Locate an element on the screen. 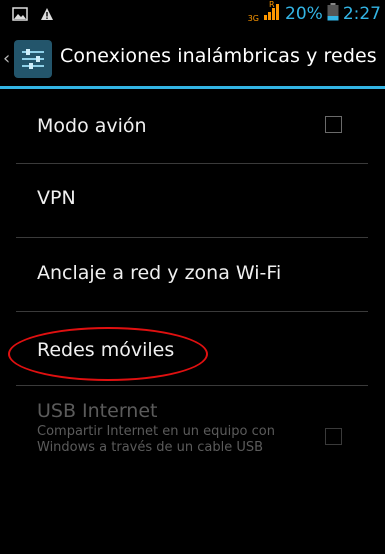  settings-item-airplane-mode: Modo avión is located at coordinates (192, 126).